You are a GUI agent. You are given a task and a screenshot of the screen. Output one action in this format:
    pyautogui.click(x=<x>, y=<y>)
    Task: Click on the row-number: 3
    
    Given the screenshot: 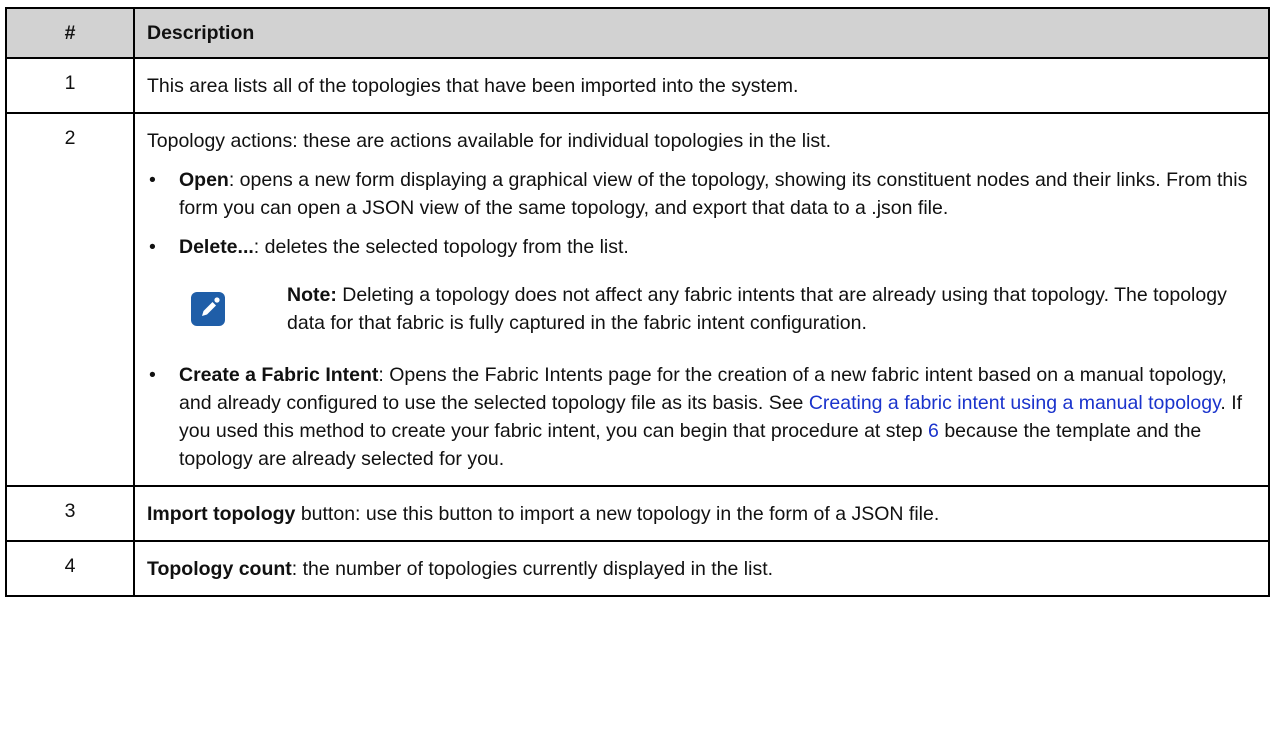 What is the action you would take?
    pyautogui.click(x=70, y=513)
    